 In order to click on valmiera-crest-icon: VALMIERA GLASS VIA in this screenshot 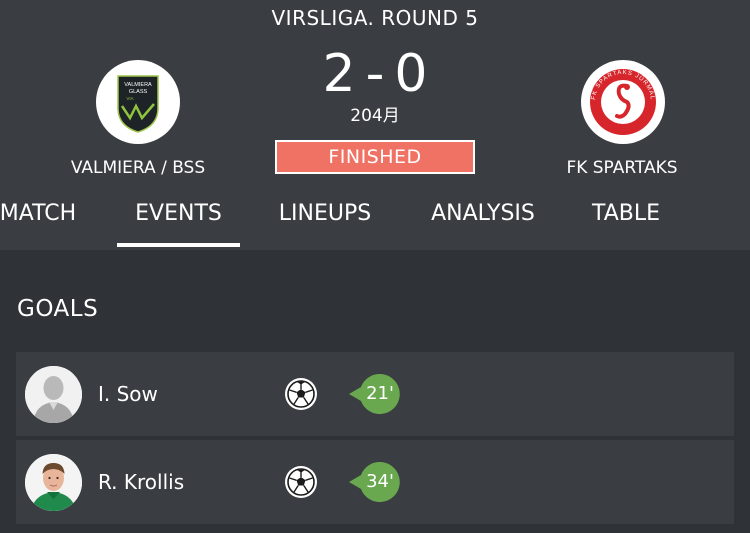, I will do `click(138, 104)`.